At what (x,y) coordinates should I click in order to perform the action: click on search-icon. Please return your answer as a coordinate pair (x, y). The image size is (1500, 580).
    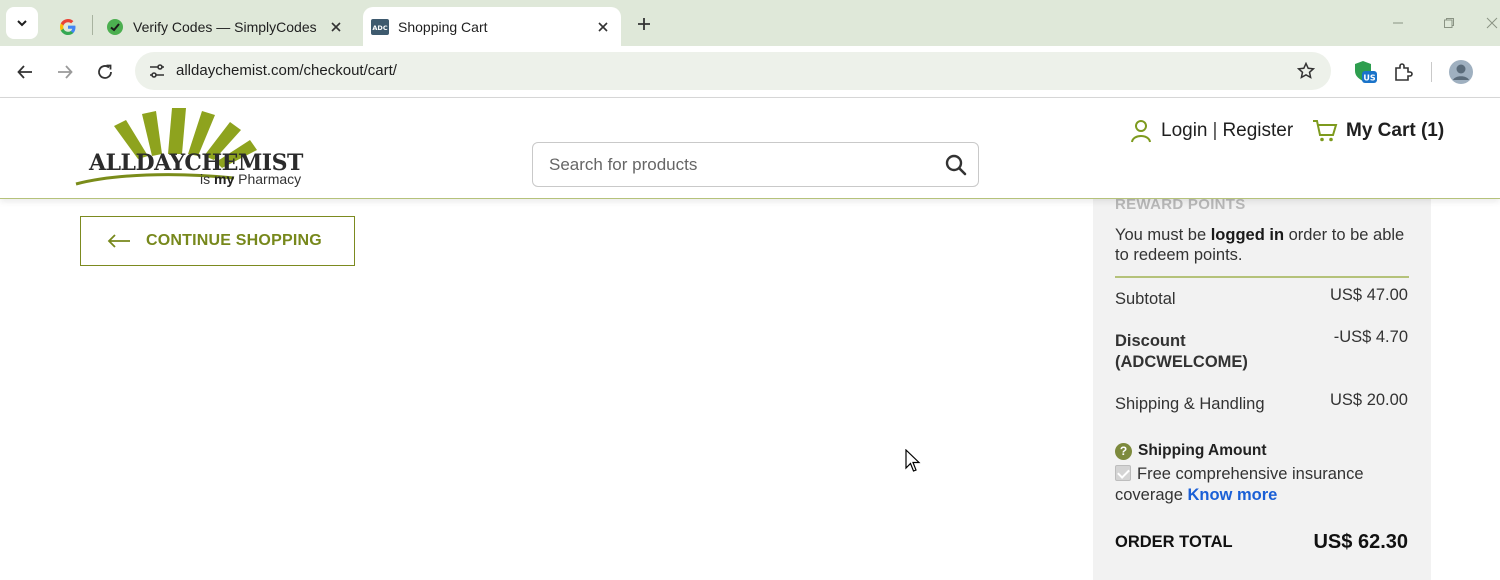
    Looking at the image, I should click on (956, 165).